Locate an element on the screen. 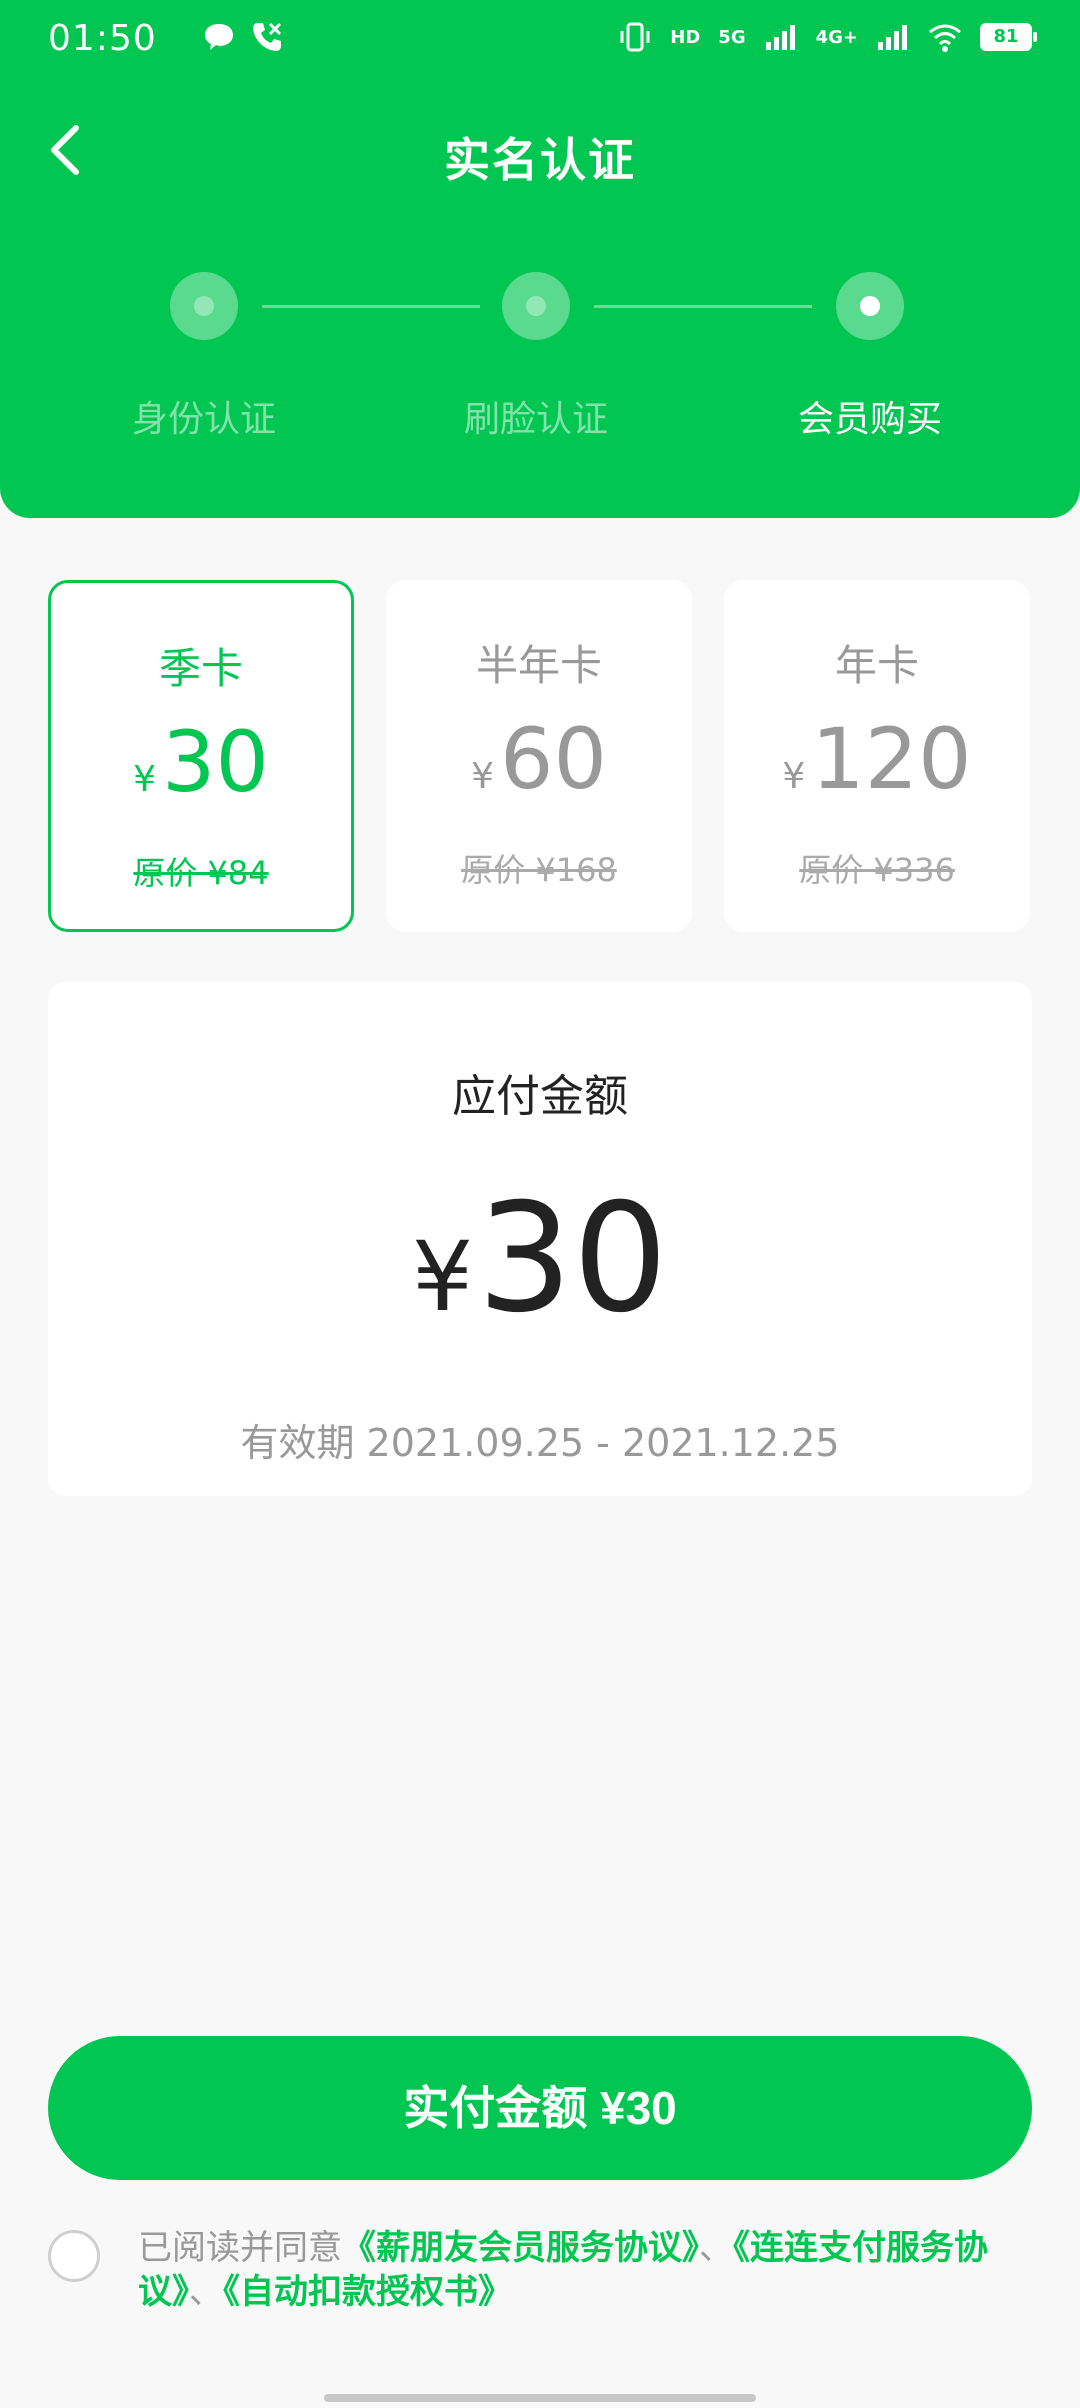 This screenshot has height=2408, width=1080. wifi-icon is located at coordinates (945, 38).